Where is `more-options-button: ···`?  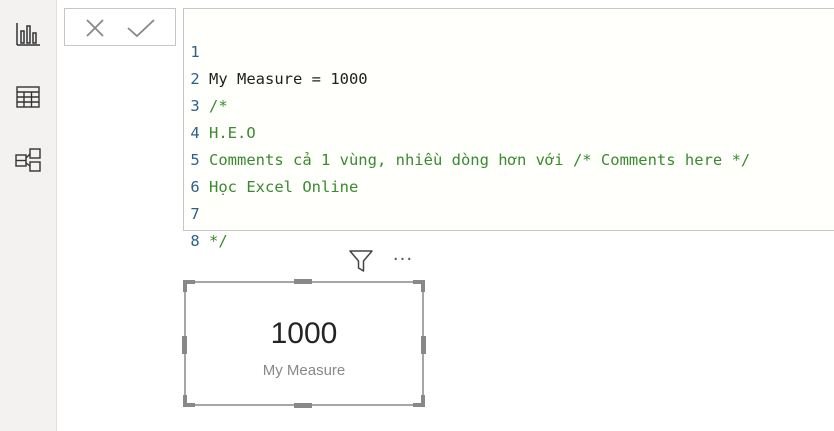 more-options-button: ··· is located at coordinates (403, 261).